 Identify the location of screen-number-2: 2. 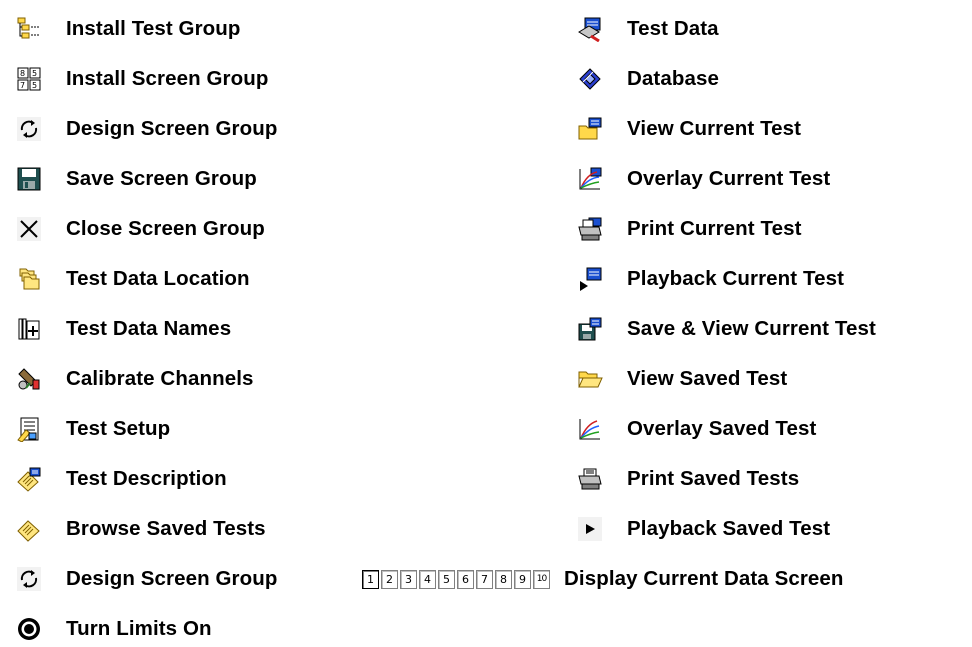
(389, 579).